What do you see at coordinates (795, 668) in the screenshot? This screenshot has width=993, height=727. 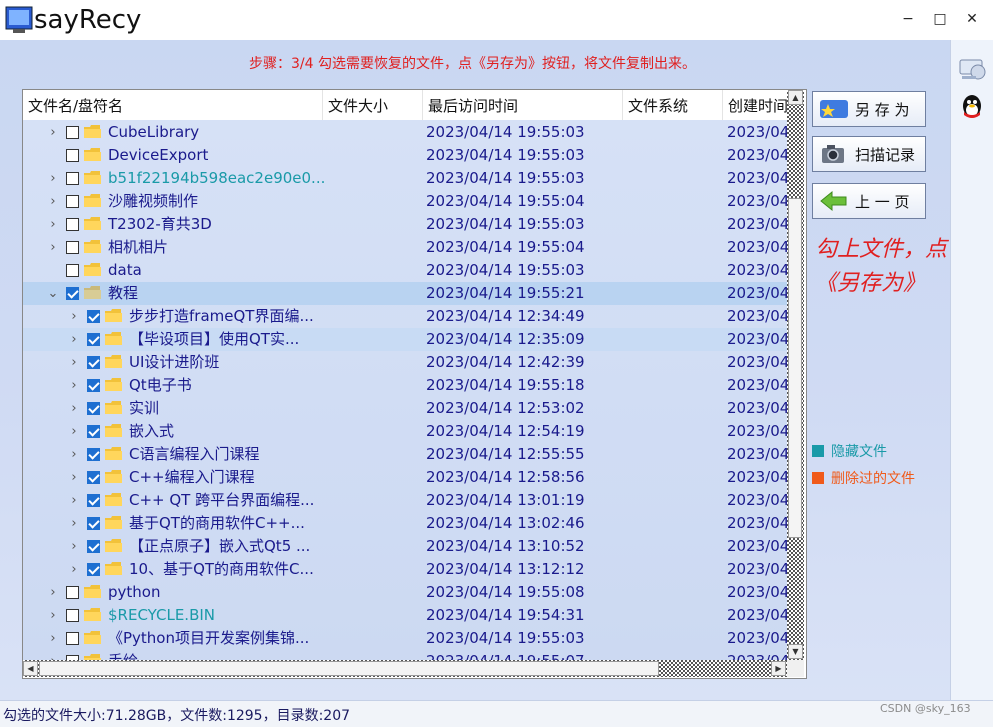 I see `scroll-corner` at bounding box center [795, 668].